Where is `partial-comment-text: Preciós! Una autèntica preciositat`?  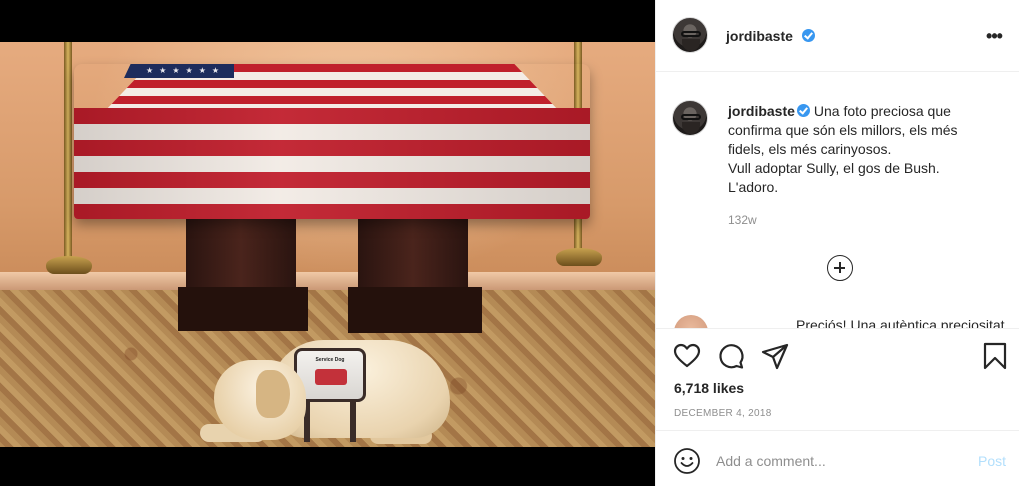 partial-comment-text: Preciós! Una autèntica preciositat is located at coordinates (900, 322).